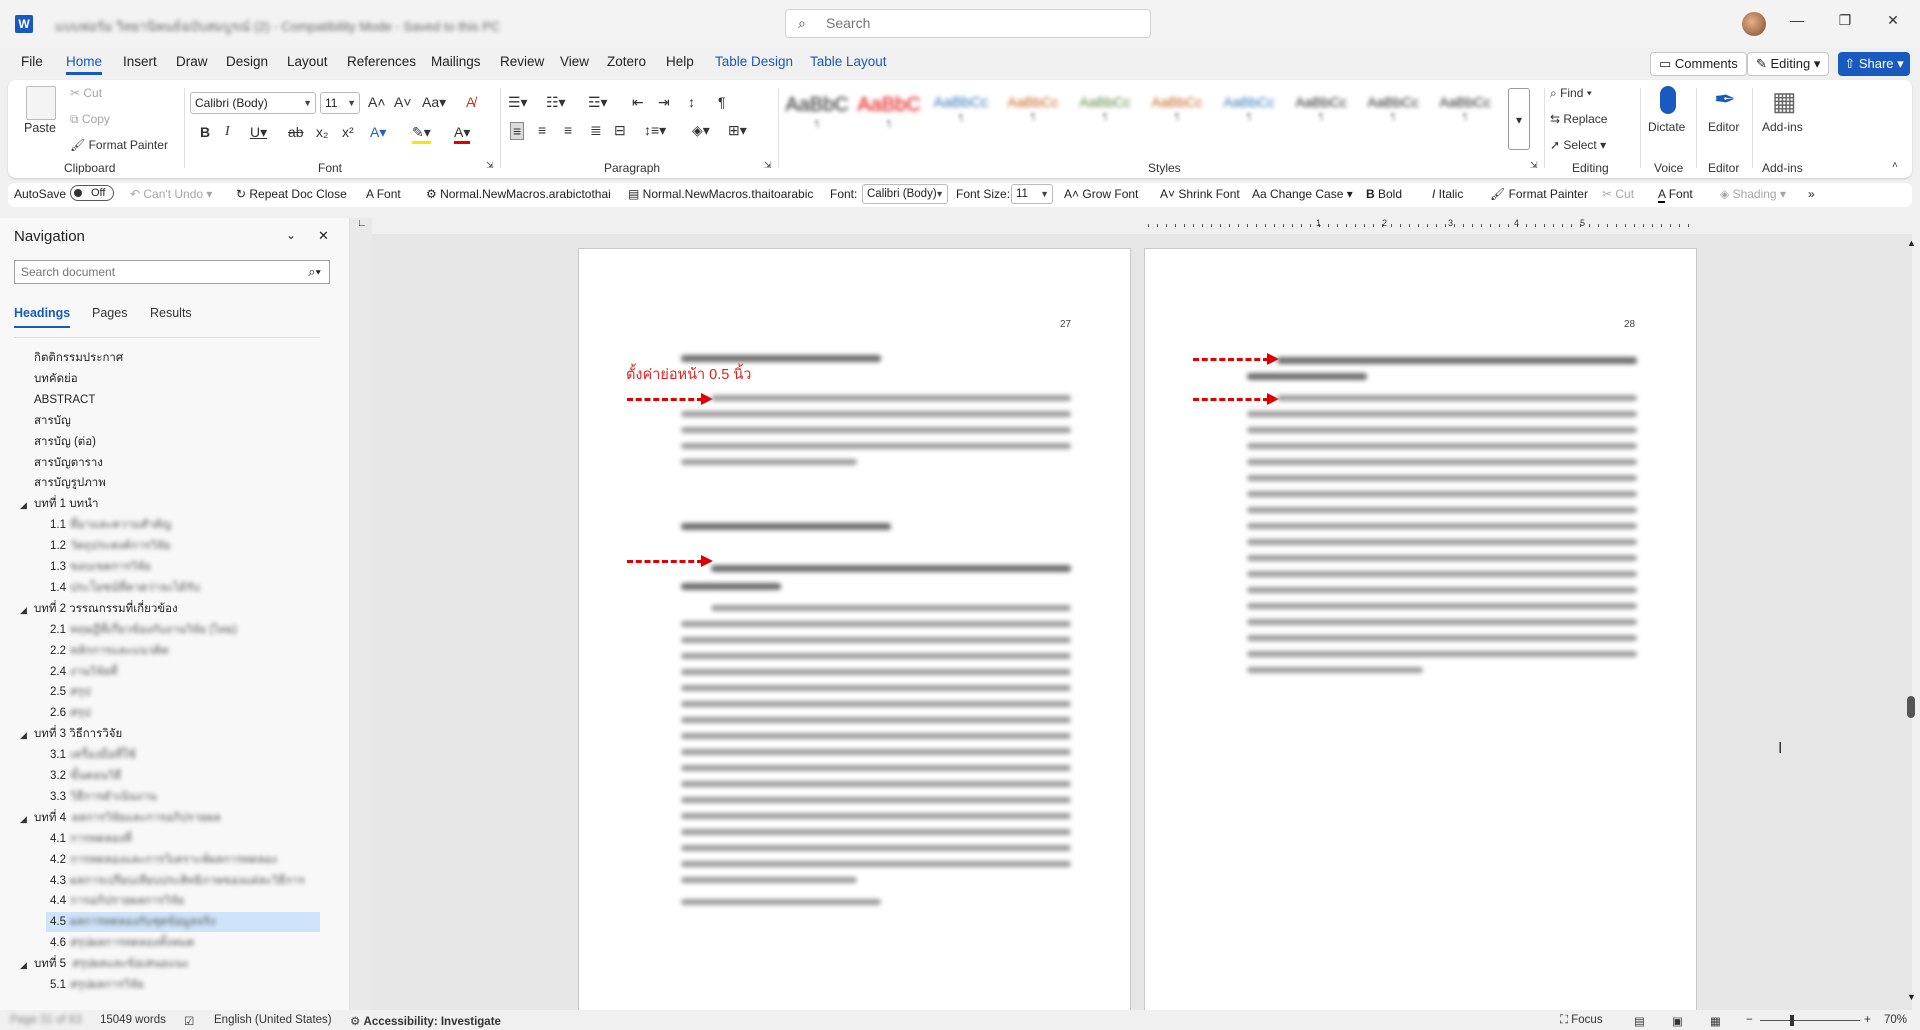 The height and width of the screenshot is (1030, 1920). I want to click on tab-insert: Insert, so click(140, 61).